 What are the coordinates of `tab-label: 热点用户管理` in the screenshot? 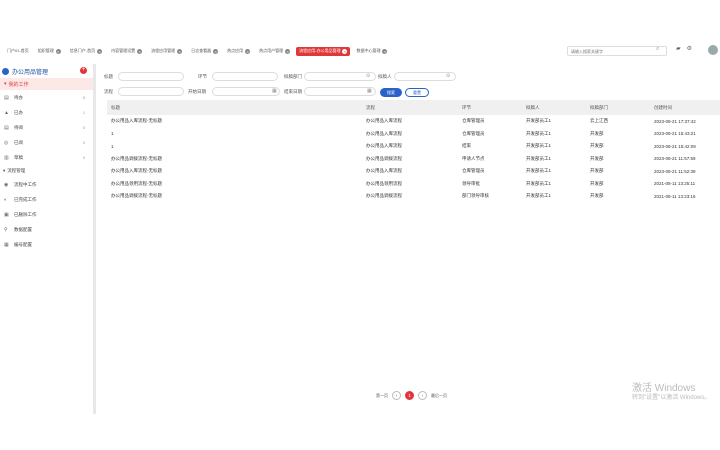 It's located at (271, 50).